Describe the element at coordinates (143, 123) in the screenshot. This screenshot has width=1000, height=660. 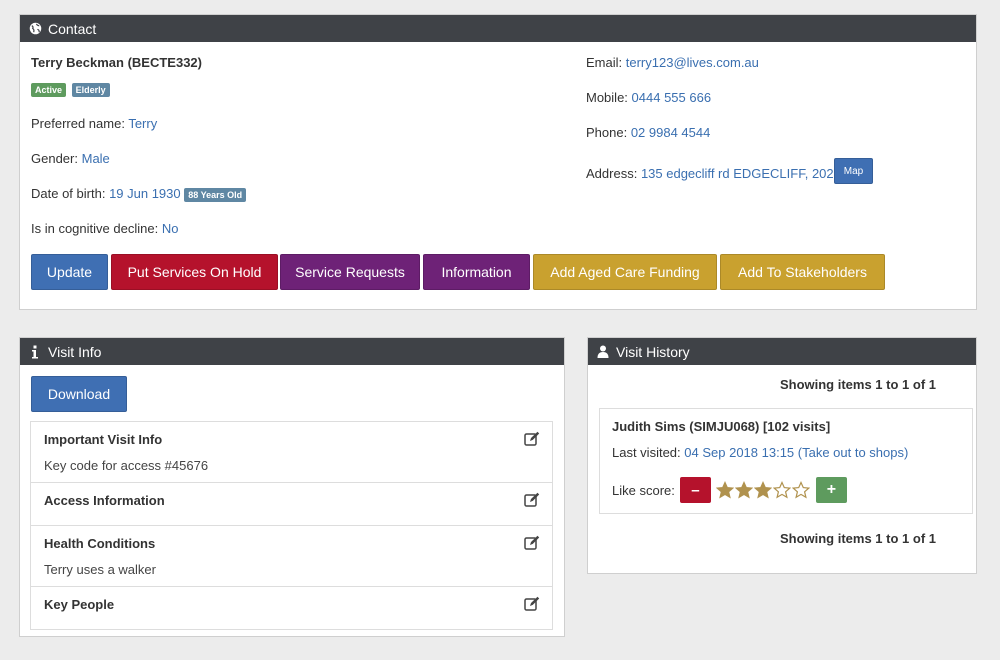
I see `preferred-name-value: Terry` at that location.